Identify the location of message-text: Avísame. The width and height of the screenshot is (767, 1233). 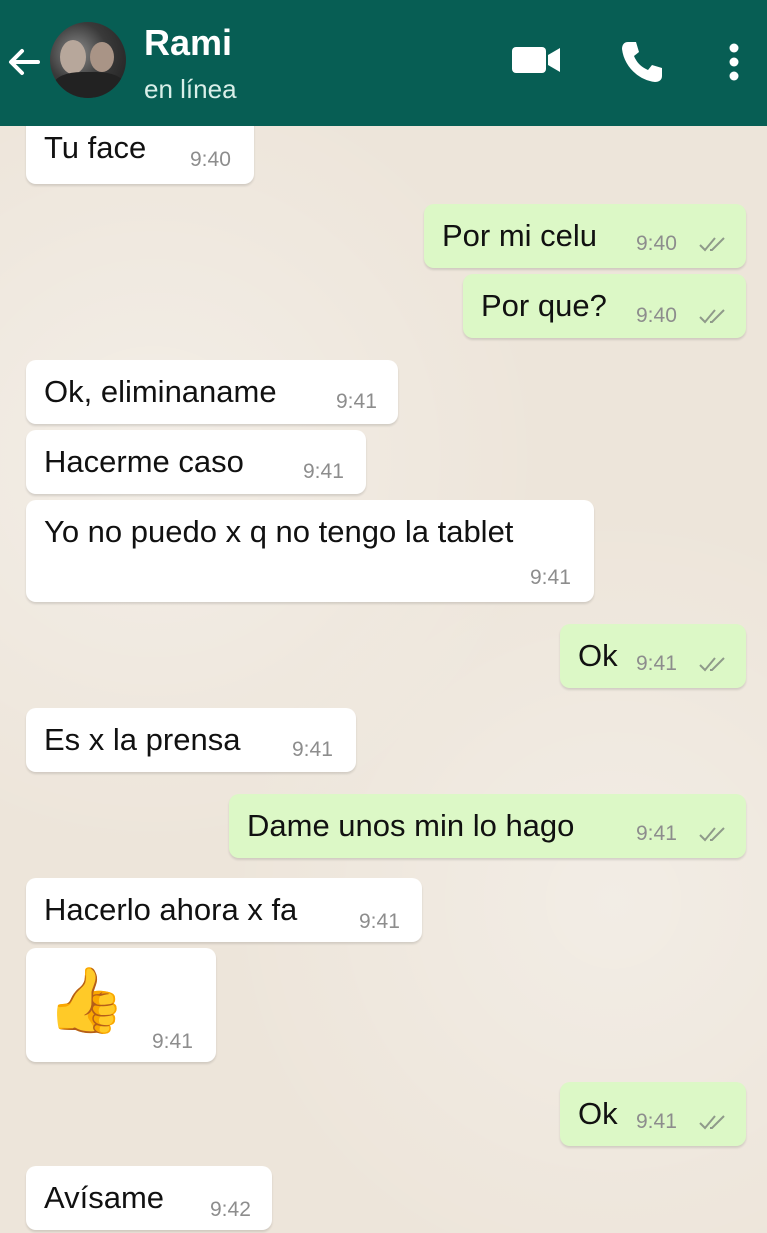
(104, 1197).